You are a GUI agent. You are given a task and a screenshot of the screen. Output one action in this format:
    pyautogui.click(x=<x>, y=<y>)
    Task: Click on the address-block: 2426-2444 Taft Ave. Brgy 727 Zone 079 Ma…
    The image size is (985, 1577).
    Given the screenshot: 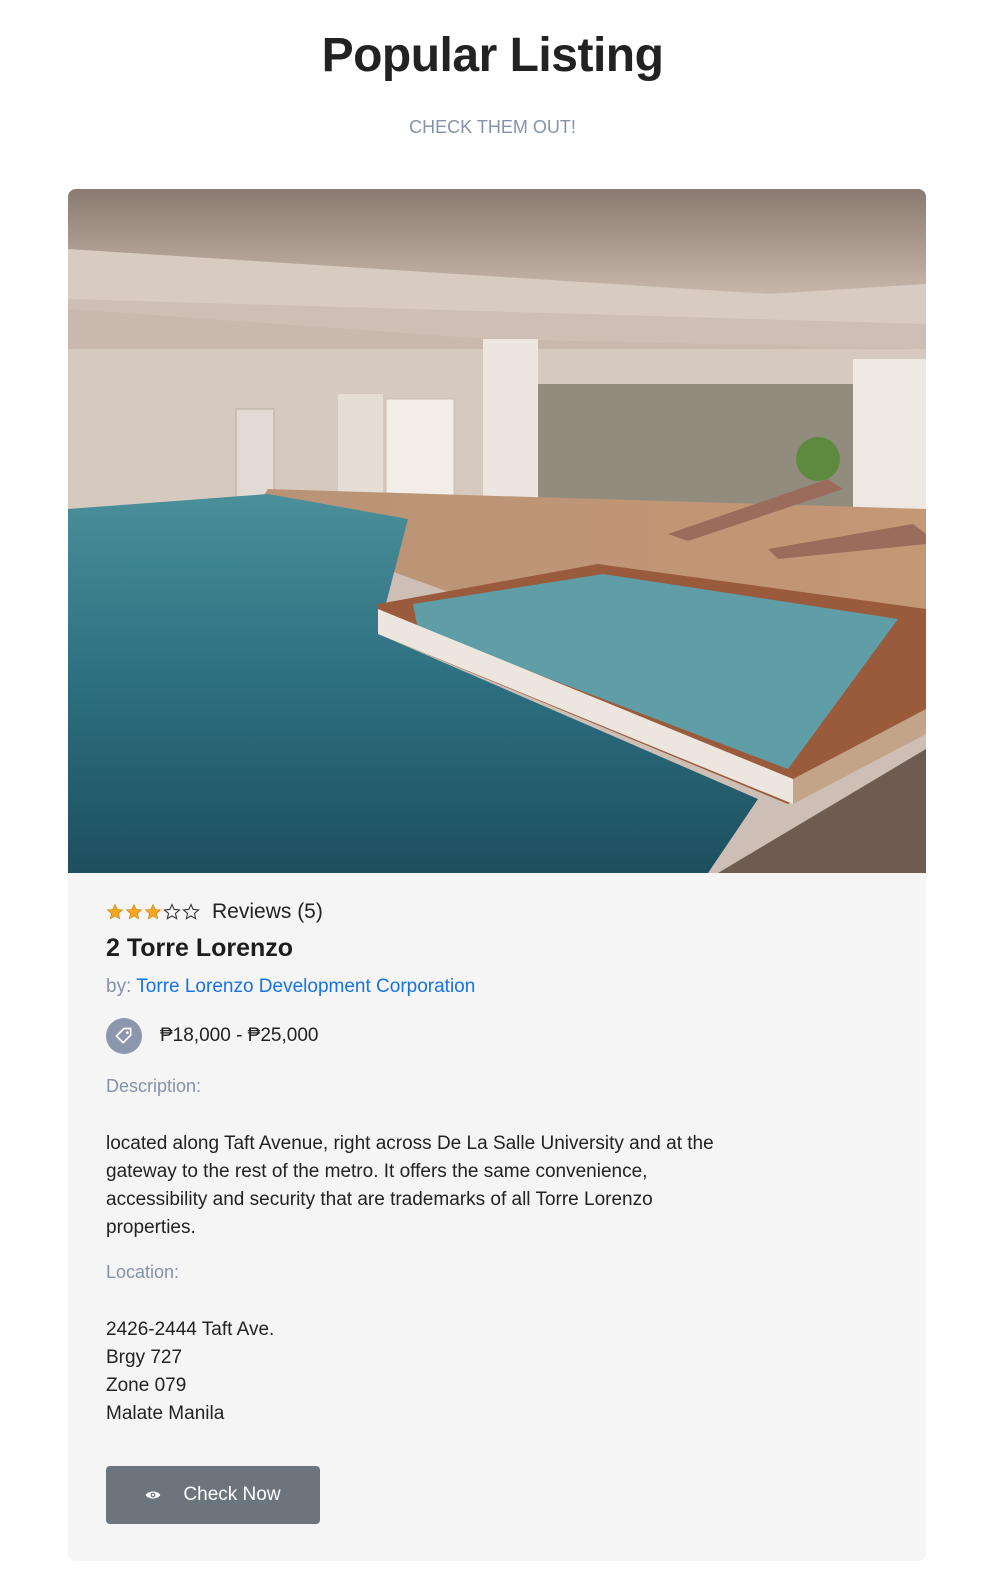 What is the action you would take?
    pyautogui.click(x=190, y=1372)
    